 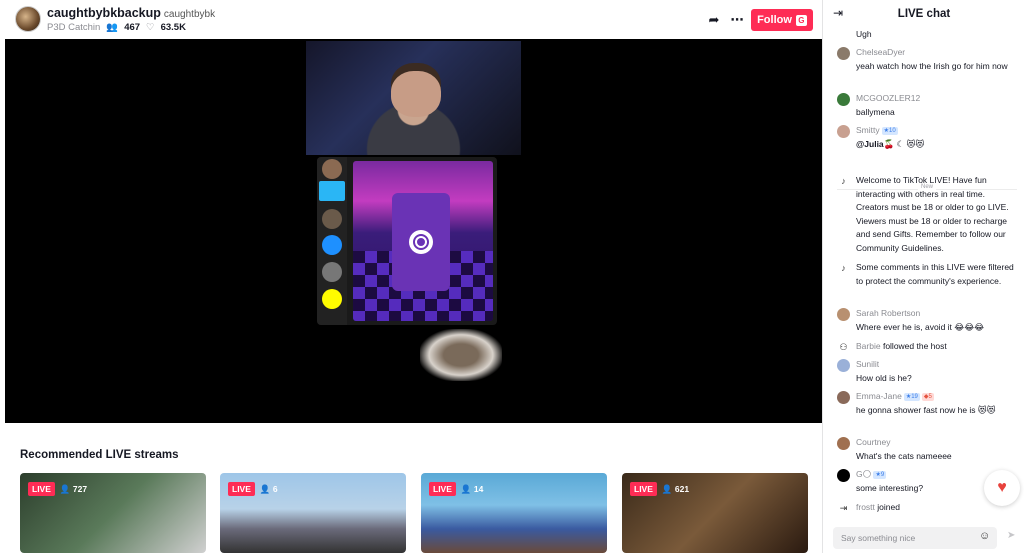 I want to click on username: frostt, so click(x=865, y=507).